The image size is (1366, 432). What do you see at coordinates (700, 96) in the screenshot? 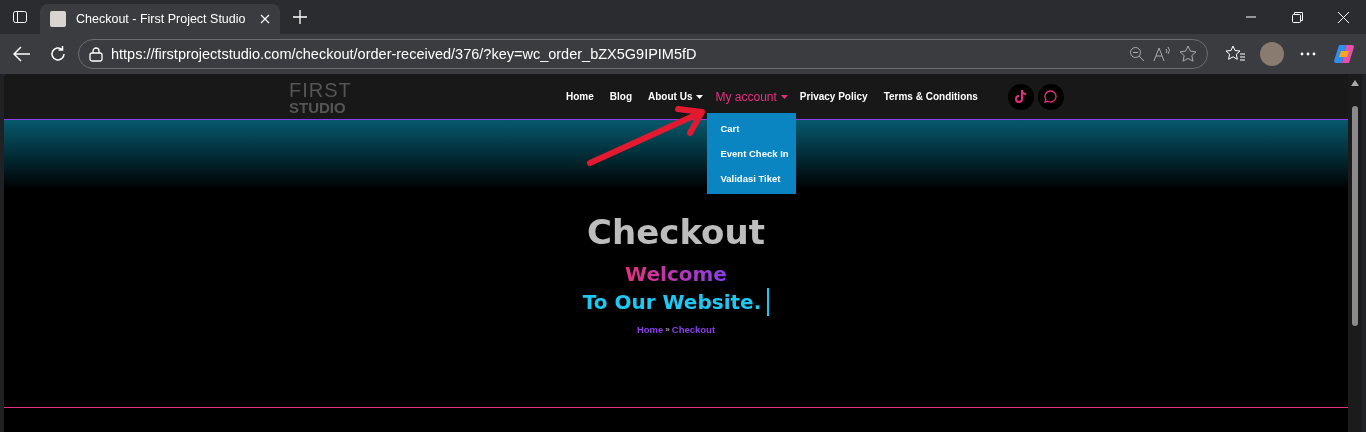
I see `caret-icon` at bounding box center [700, 96].